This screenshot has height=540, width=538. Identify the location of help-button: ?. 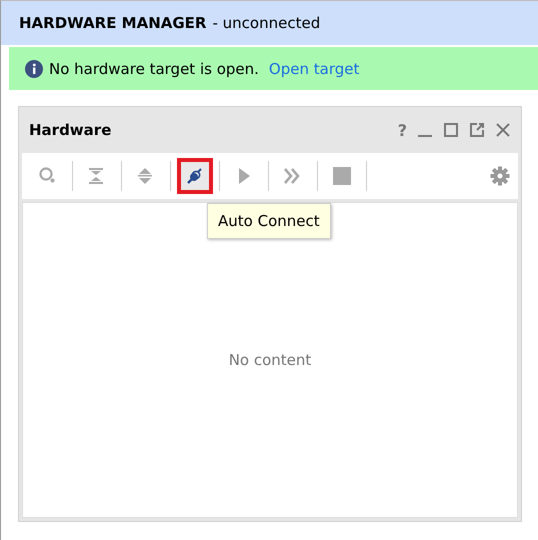
(402, 130).